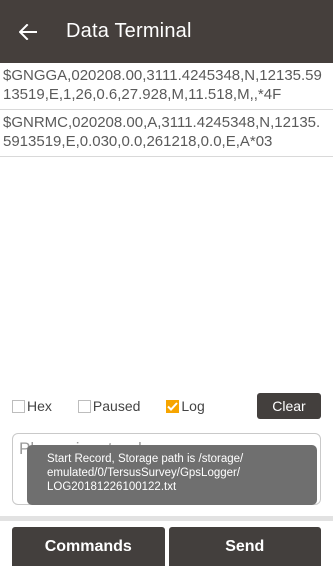 Image resolution: width=333 pixels, height=566 pixels. I want to click on log-checkbox-box, so click(173, 406).